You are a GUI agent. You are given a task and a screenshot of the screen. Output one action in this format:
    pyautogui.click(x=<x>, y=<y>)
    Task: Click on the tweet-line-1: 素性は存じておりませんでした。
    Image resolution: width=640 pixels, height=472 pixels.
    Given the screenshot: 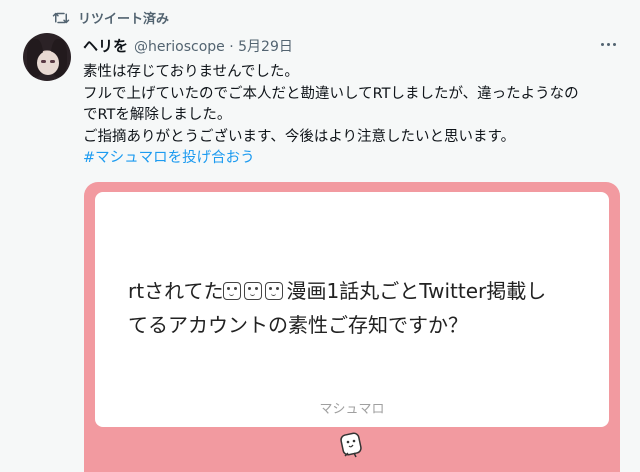 What is the action you would take?
    pyautogui.click(x=191, y=72)
    